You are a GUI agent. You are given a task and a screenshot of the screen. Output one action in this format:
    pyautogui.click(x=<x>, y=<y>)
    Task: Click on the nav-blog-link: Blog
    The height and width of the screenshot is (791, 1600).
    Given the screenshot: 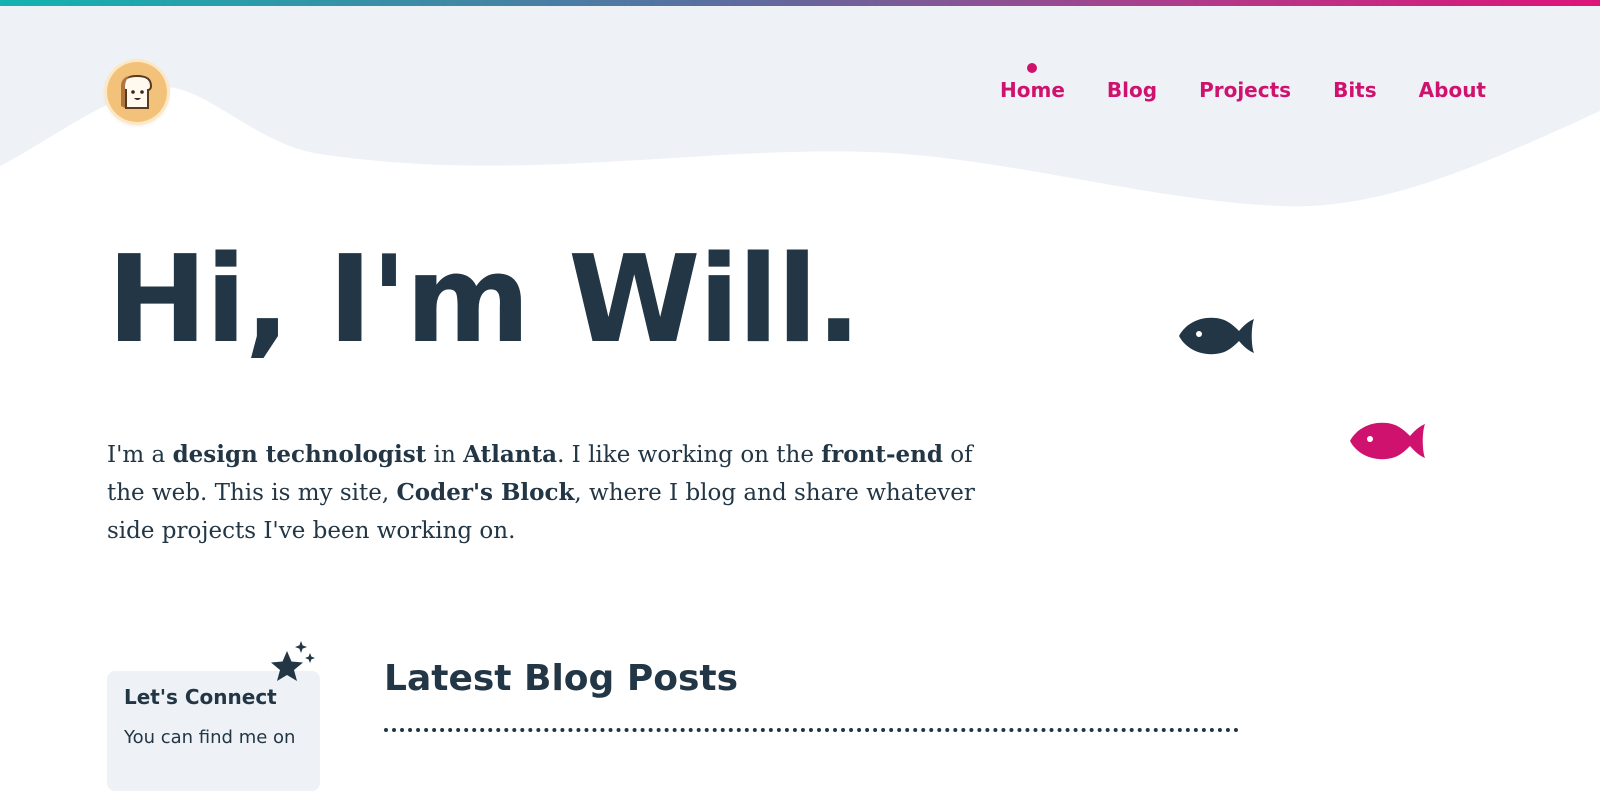 What is the action you would take?
    pyautogui.click(x=1132, y=90)
    